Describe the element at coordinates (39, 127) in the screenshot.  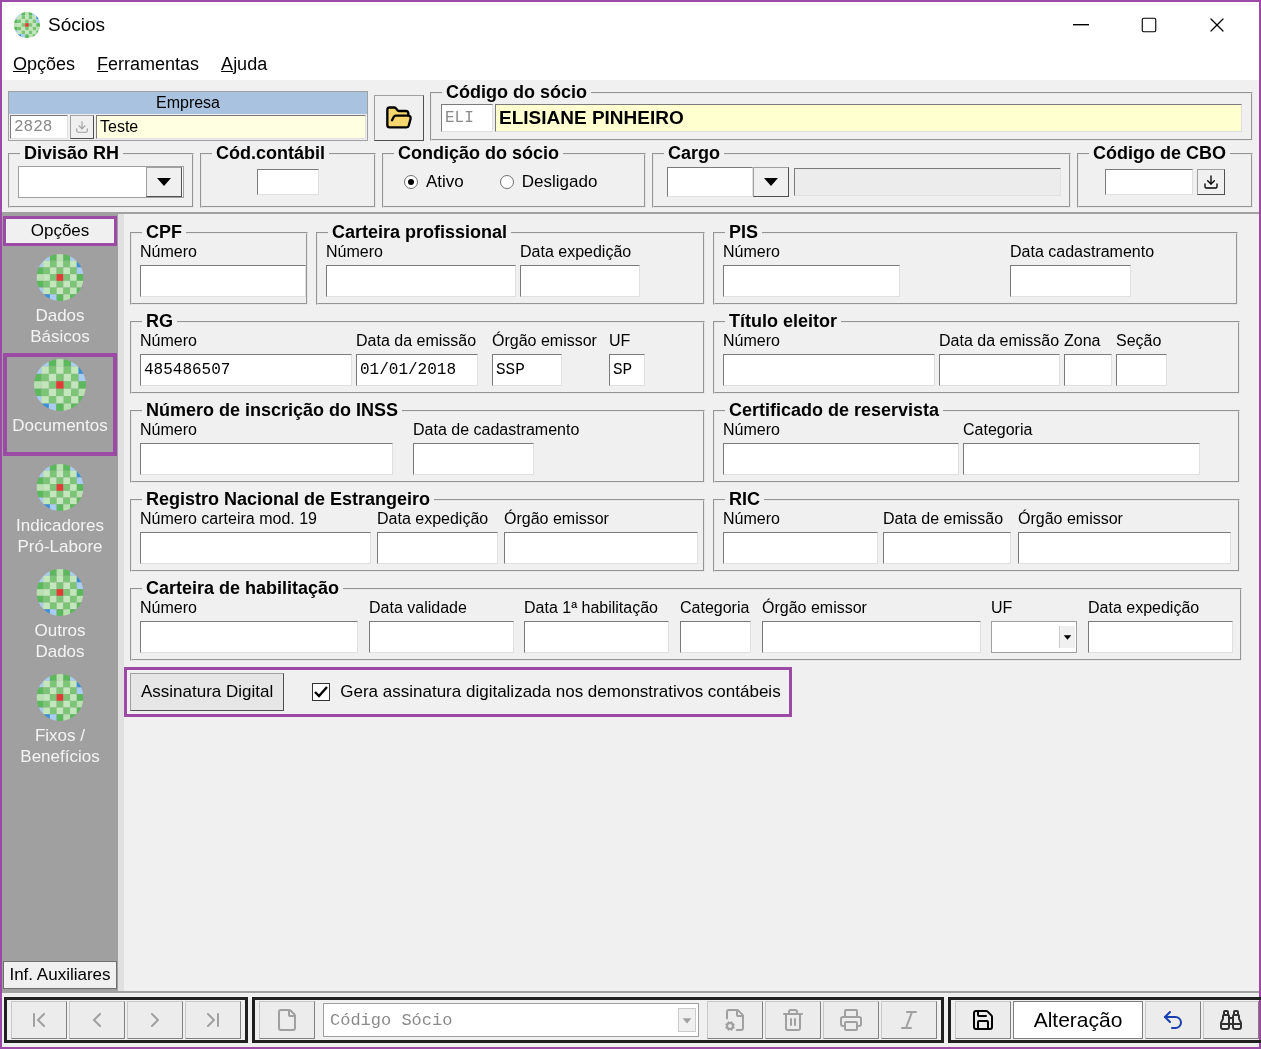
I see `company-code-field: 2828` at that location.